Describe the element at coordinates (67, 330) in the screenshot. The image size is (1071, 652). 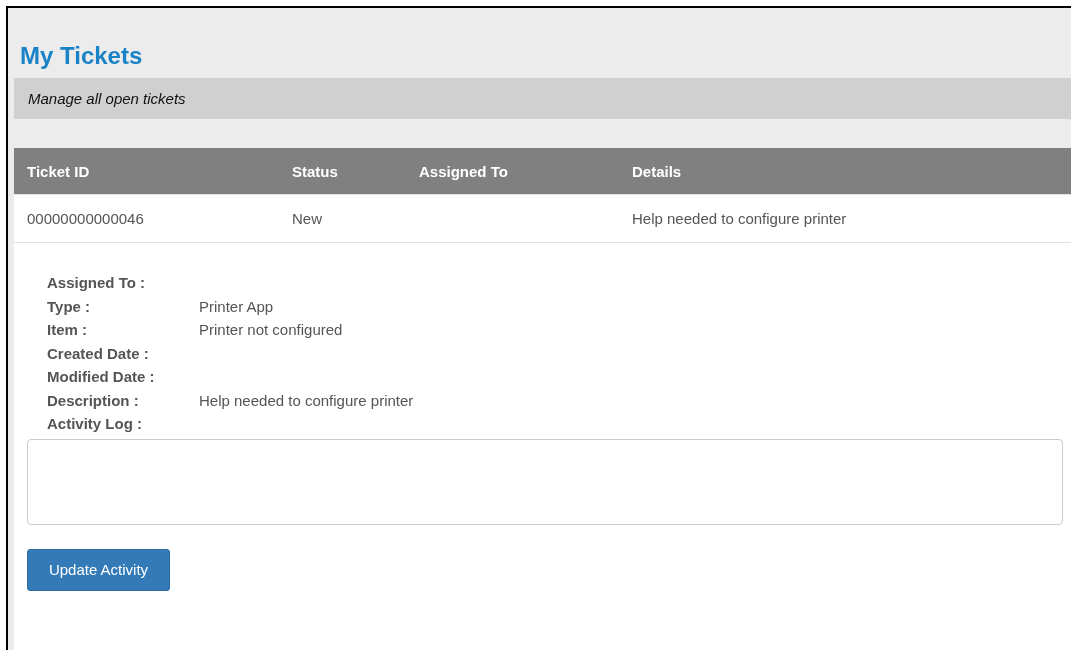
I see `field-label: Item :` at that location.